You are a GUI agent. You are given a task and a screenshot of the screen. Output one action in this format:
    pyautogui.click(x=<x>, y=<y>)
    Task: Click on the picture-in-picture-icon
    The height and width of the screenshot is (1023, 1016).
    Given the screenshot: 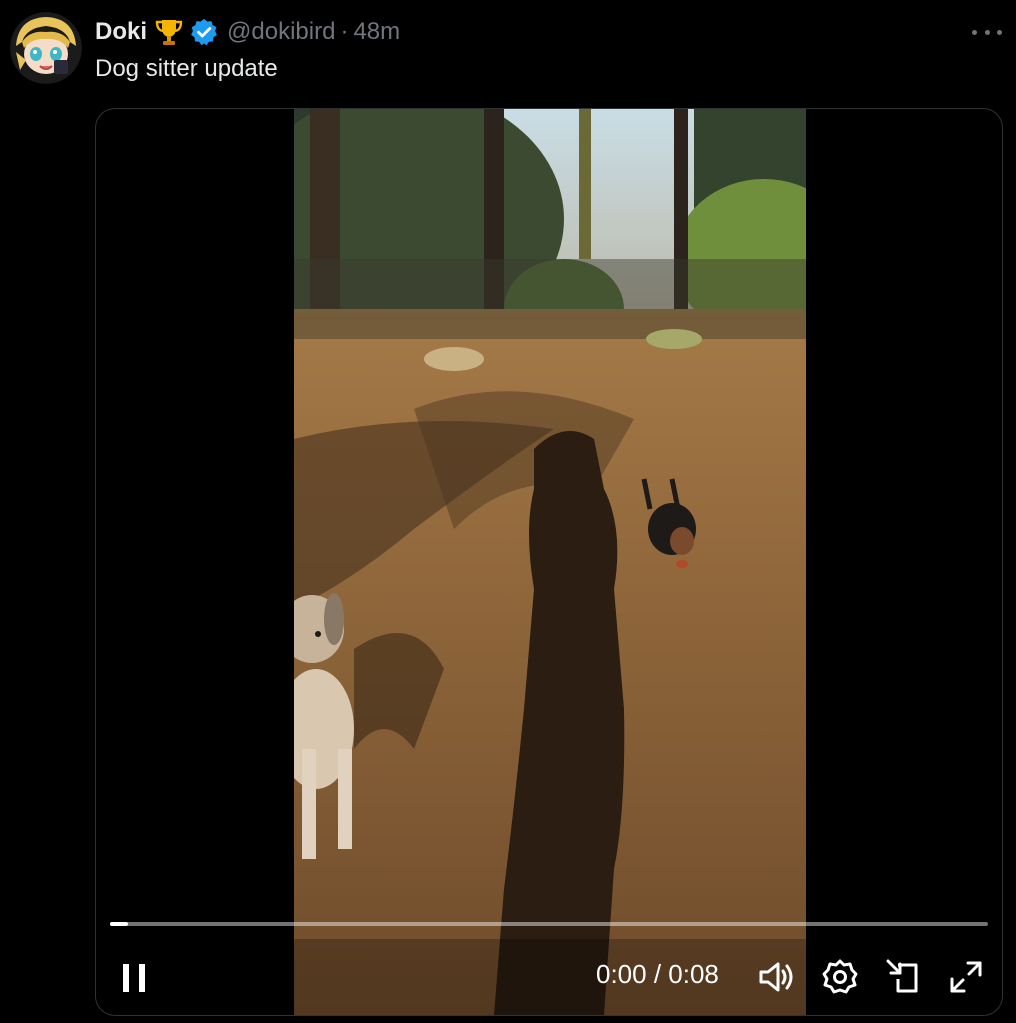 What is the action you would take?
    pyautogui.click(x=904, y=977)
    